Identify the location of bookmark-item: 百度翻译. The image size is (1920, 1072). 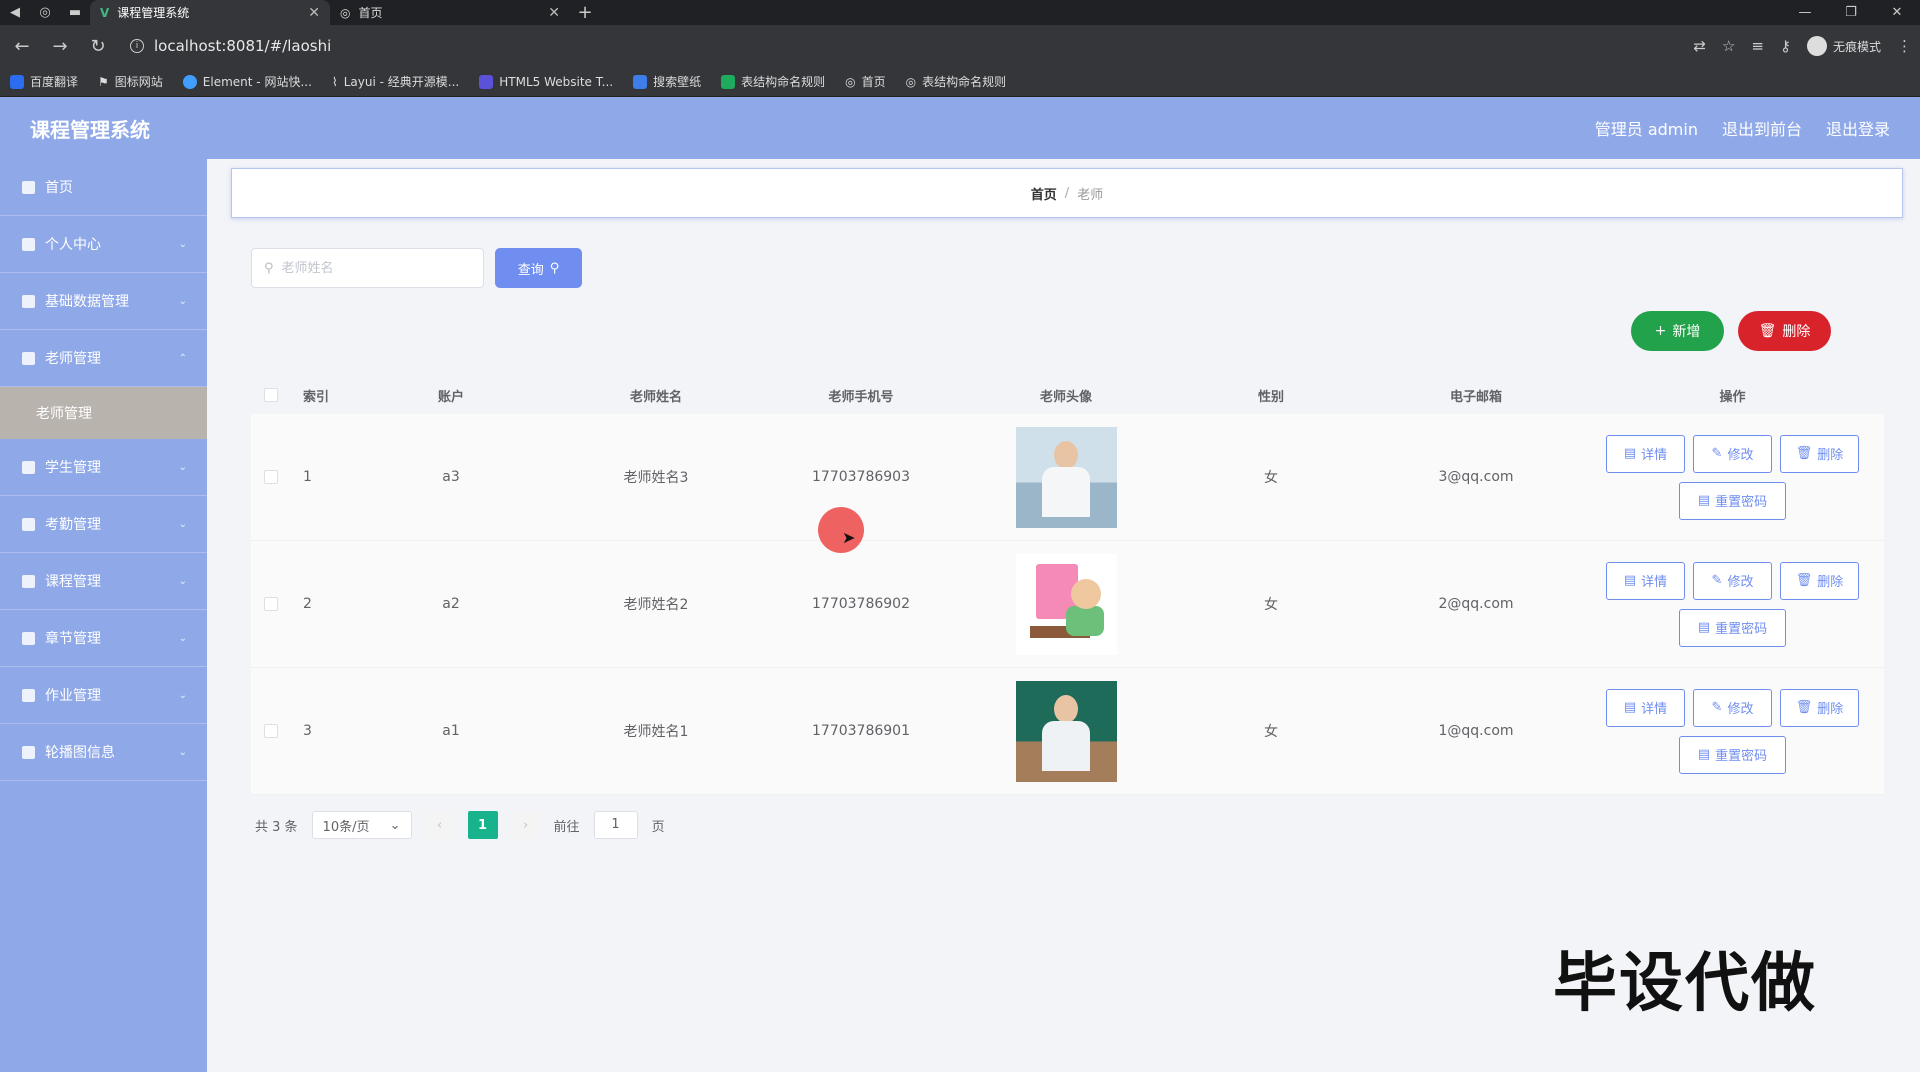
(44, 81).